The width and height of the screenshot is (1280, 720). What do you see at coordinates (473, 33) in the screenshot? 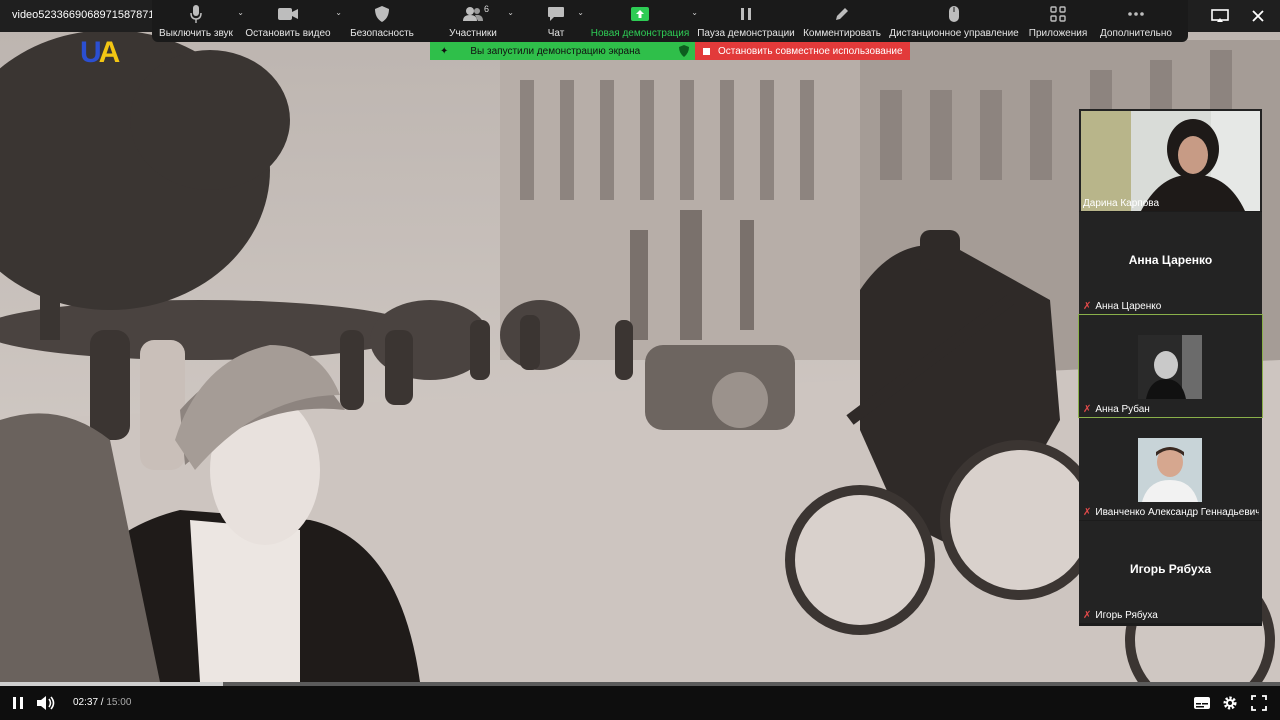
I see `participants-label: Участники` at bounding box center [473, 33].